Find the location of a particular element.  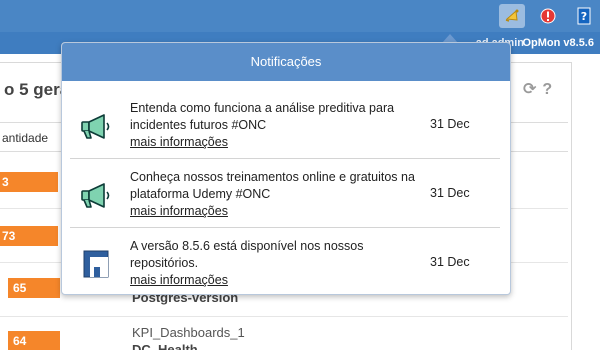

notifications-button is located at coordinates (512, 16).